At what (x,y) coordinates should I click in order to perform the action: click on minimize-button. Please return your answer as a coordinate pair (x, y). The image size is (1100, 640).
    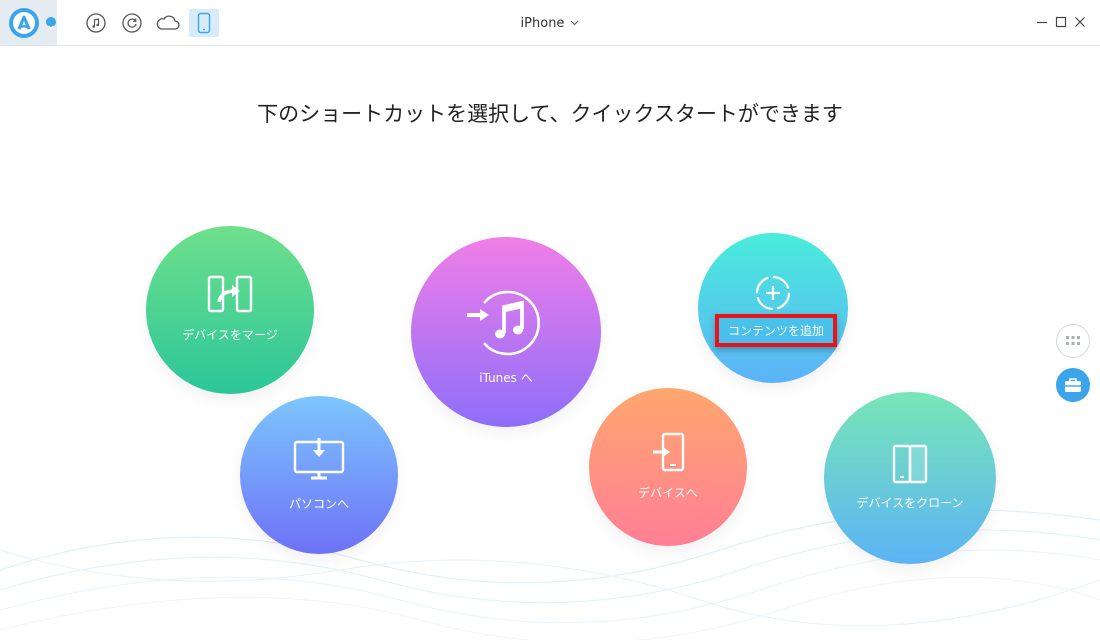
    Looking at the image, I should click on (1042, 22).